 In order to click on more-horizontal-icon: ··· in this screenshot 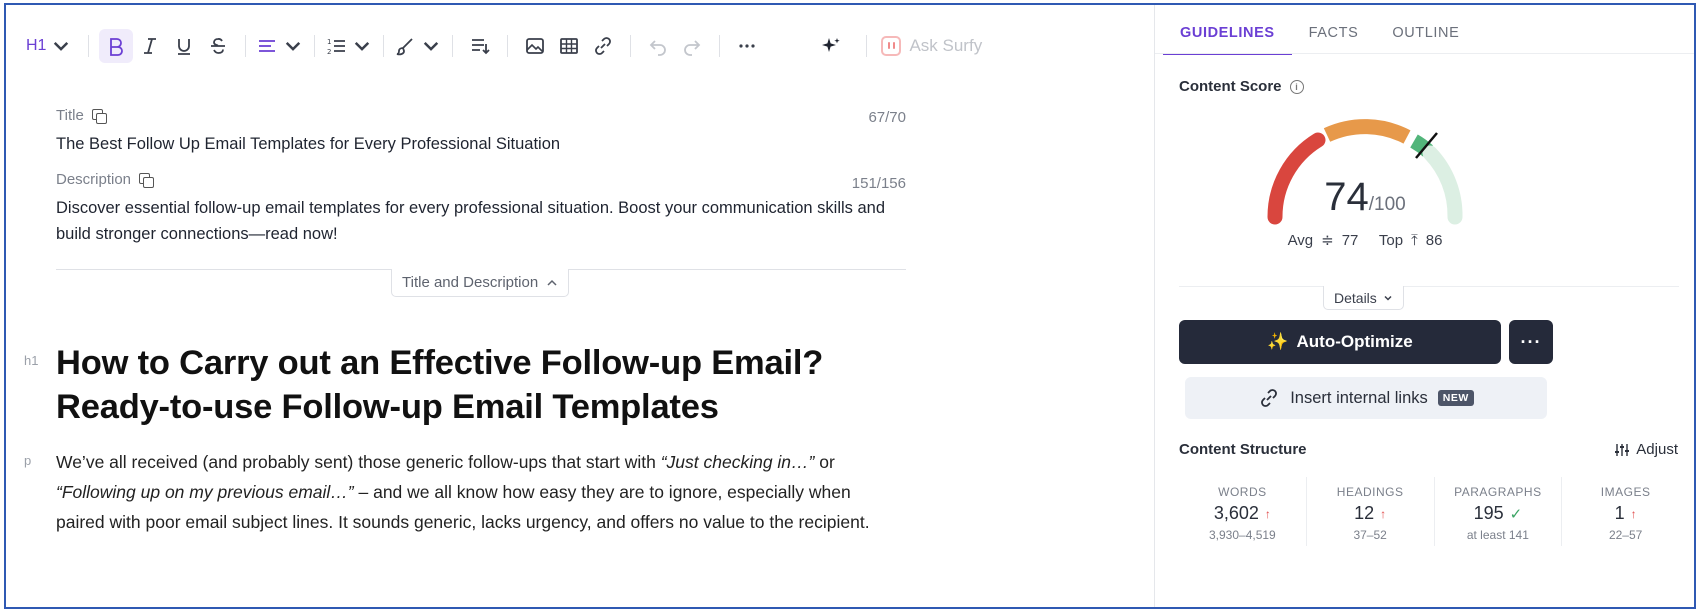, I will do `click(1531, 341)`.